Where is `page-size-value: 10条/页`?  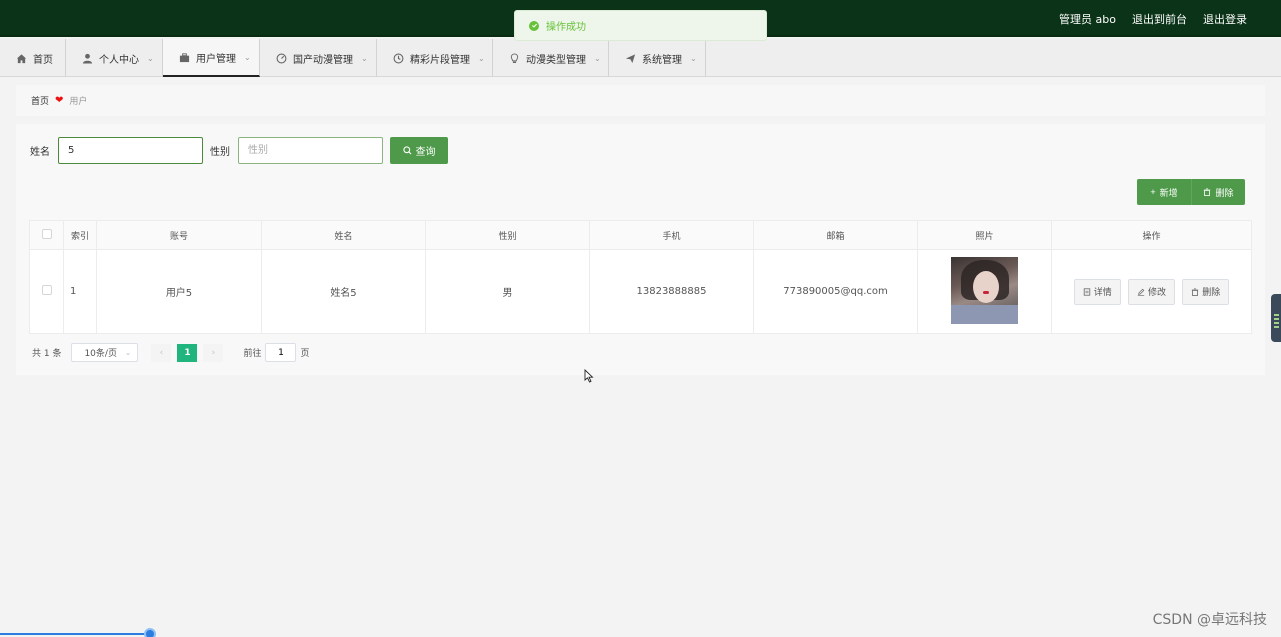 page-size-value: 10条/页 is located at coordinates (100, 354).